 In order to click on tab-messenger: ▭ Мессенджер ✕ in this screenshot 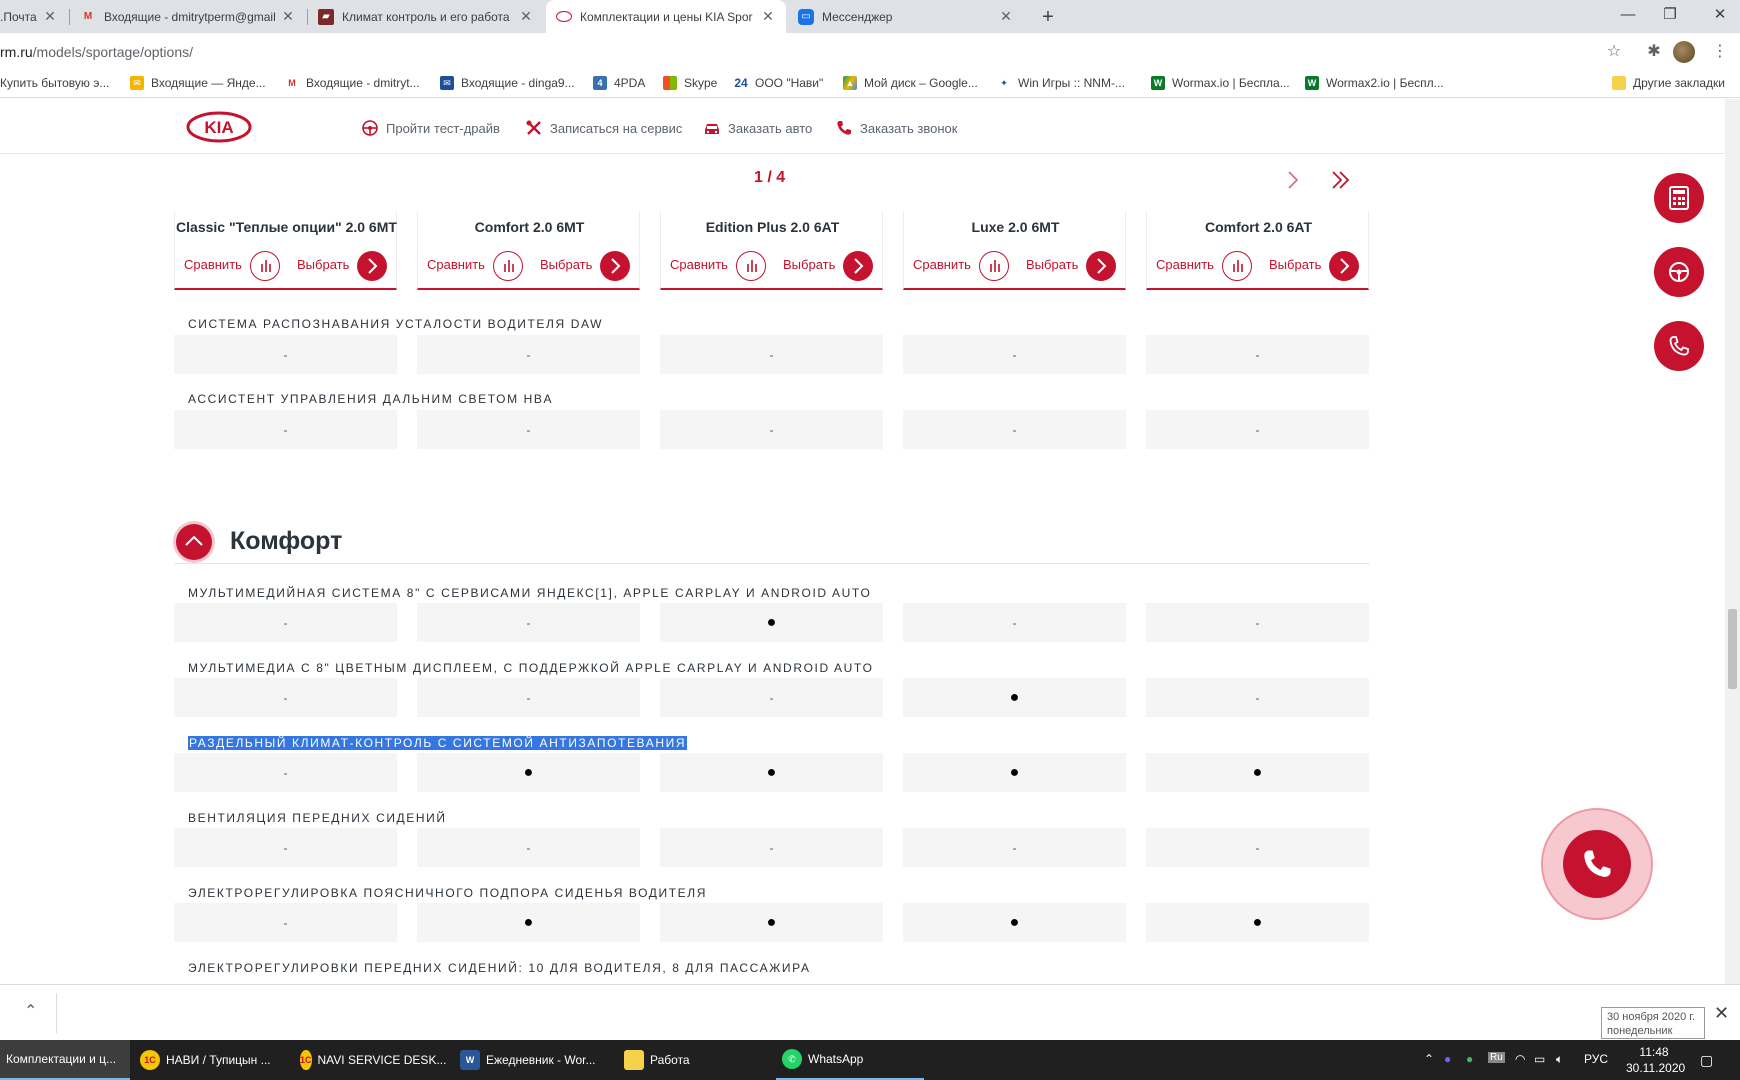, I will do `click(906, 16)`.